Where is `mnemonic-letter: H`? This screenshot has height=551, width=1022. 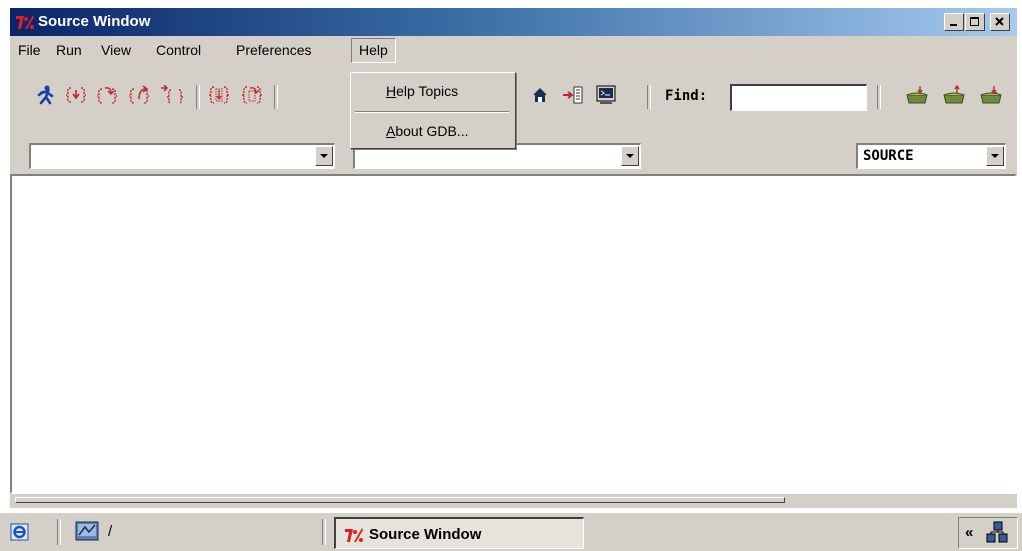
mnemonic-letter: H is located at coordinates (391, 91).